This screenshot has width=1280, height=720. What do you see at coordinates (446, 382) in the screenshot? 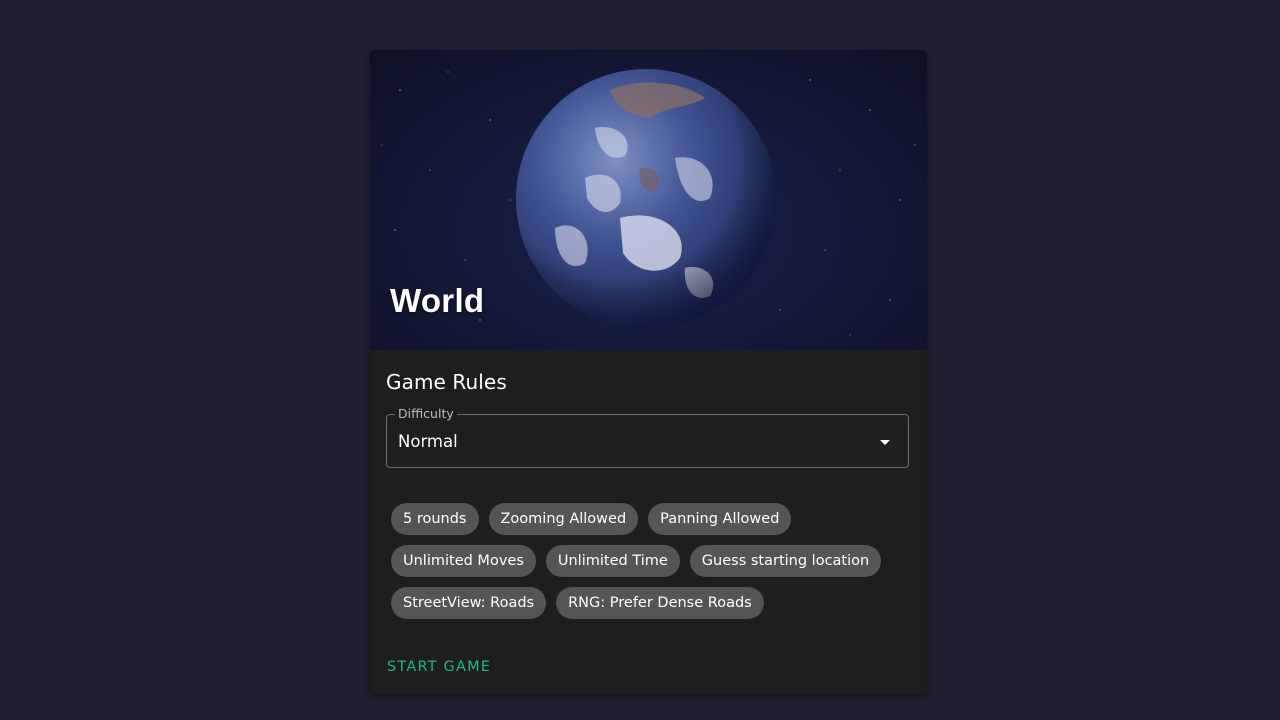
I see `game-rules-heading: Game Rules` at bounding box center [446, 382].